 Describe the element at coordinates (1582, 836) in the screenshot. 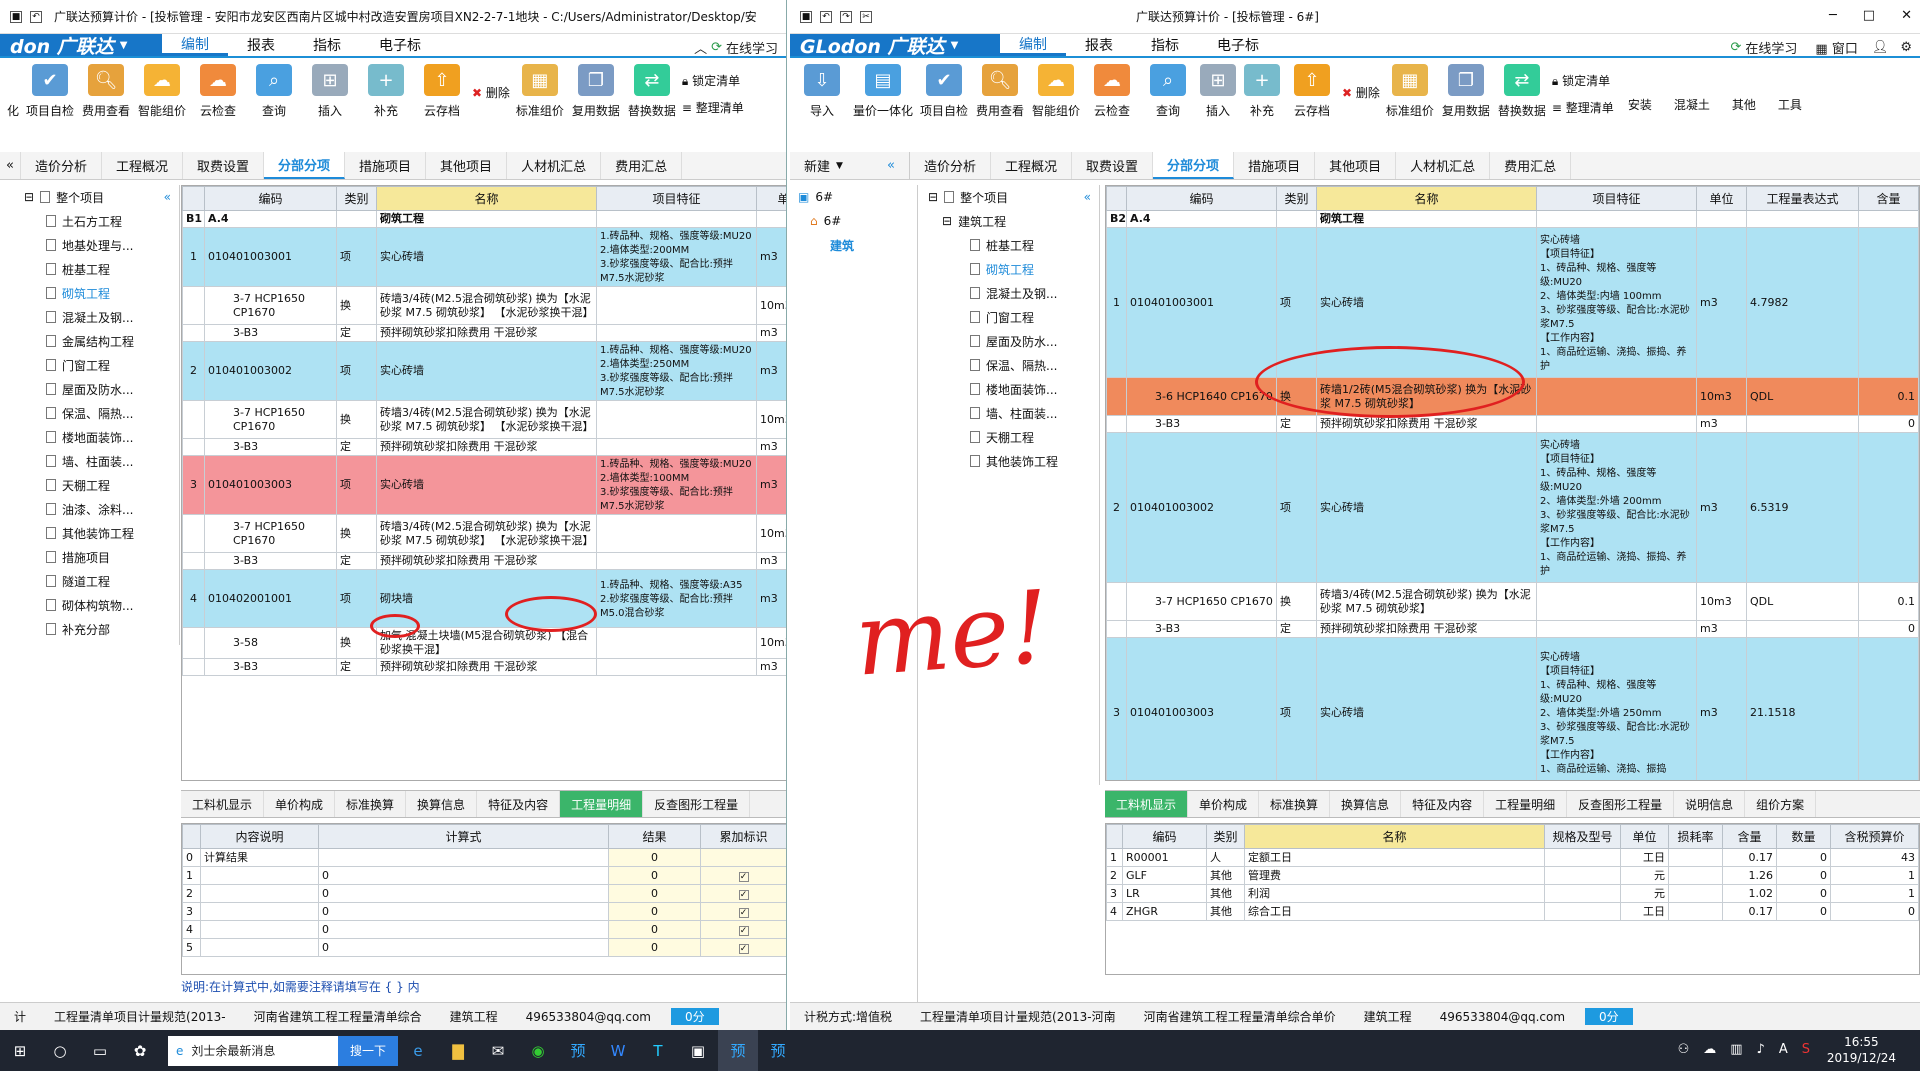

I see `column-header: 规格及型号` at that location.